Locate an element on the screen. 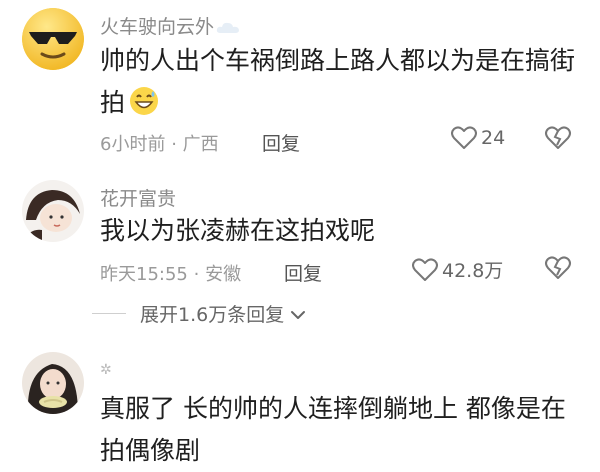 This screenshot has width=600, height=472. comment-meta: 昨天15:55 · 安徽 is located at coordinates (171, 274).